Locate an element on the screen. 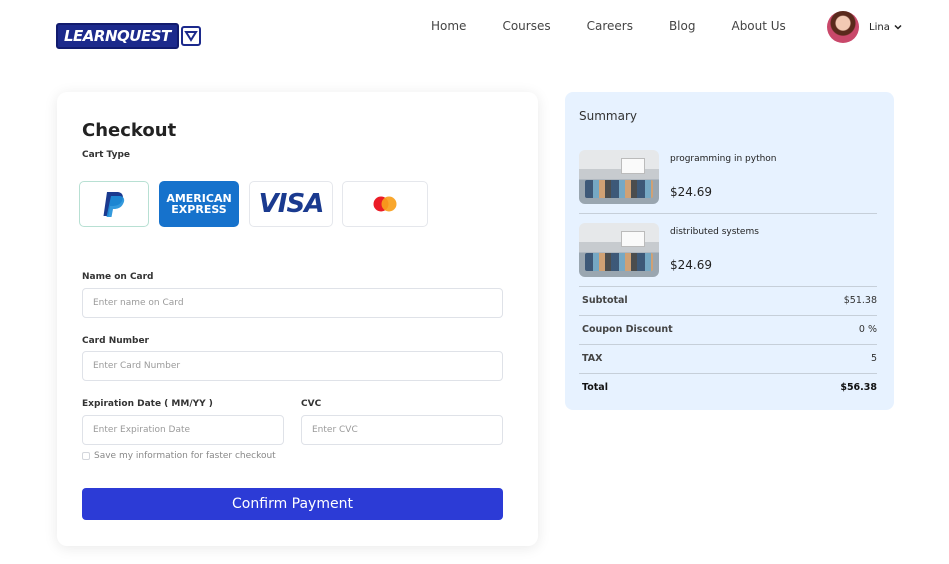 Image resolution: width=949 pixels, height=564 pixels. profile-menu: Lina is located at coordinates (864, 27).